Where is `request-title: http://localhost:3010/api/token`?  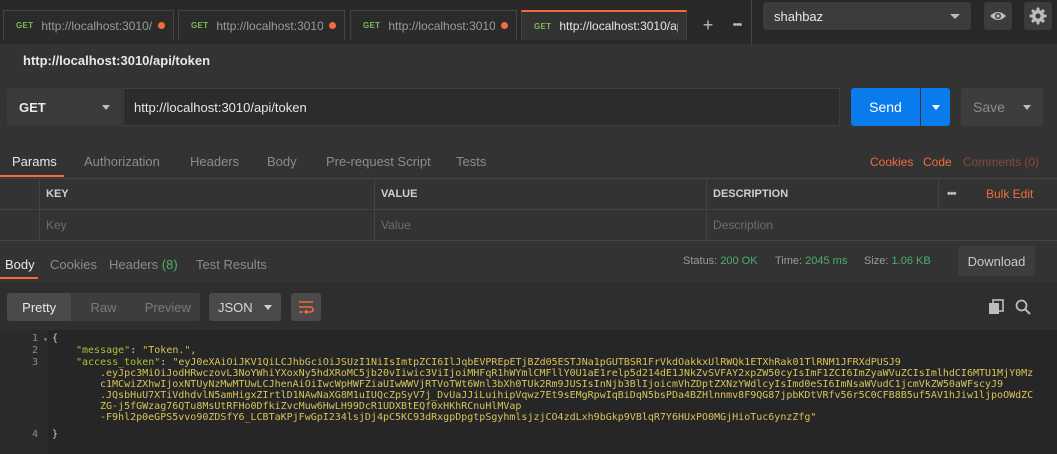 request-title: http://localhost:3010/api/token is located at coordinates (117, 60).